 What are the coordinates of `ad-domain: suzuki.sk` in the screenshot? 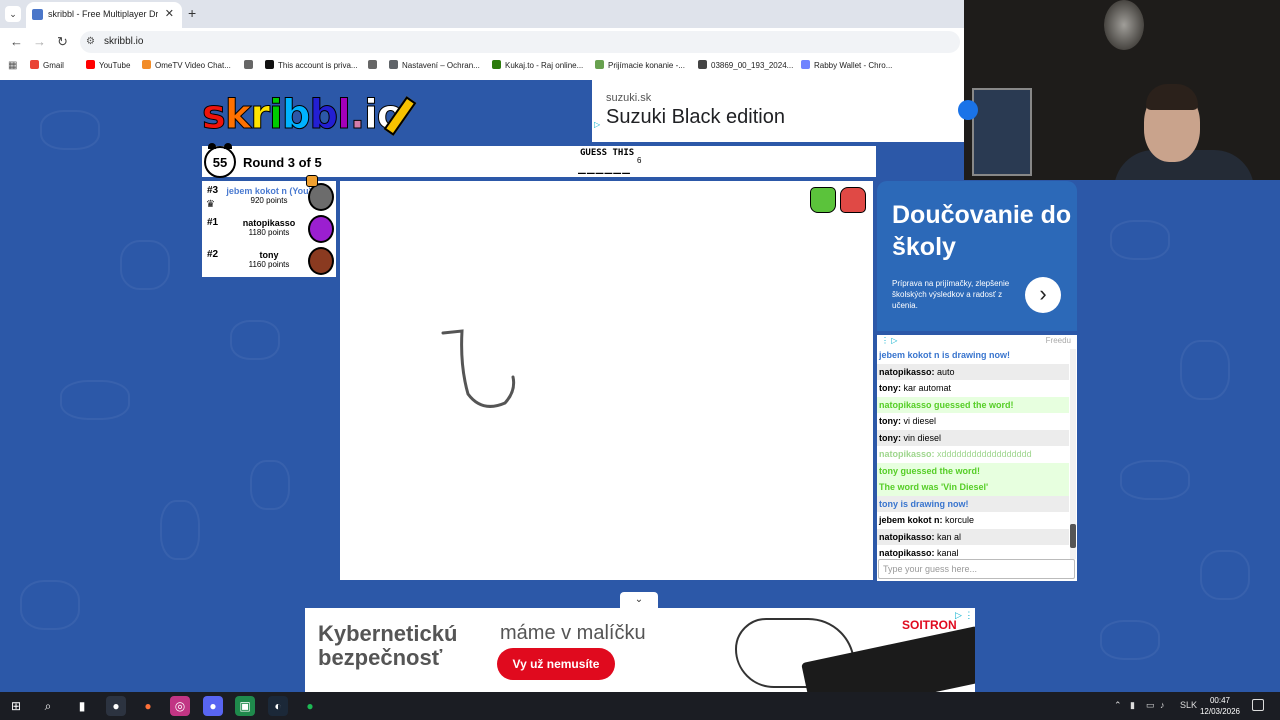 It's located at (629, 98).